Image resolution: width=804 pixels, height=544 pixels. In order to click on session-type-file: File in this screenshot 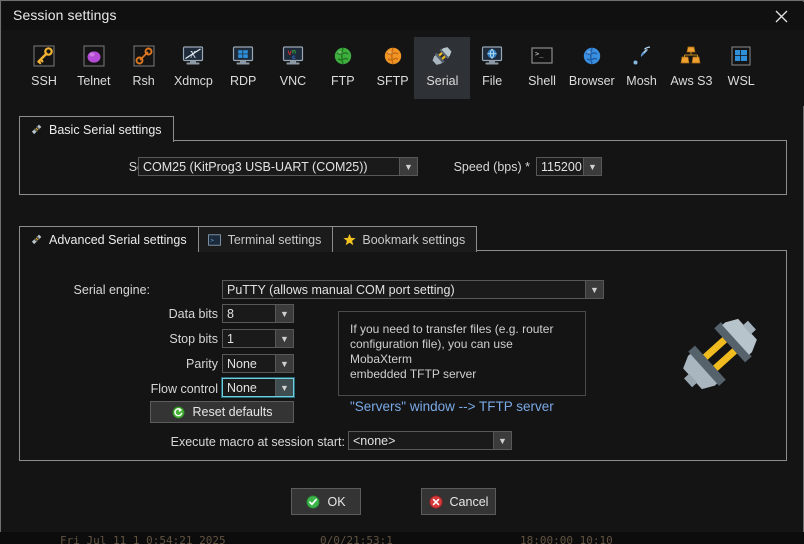, I will do `click(492, 68)`.